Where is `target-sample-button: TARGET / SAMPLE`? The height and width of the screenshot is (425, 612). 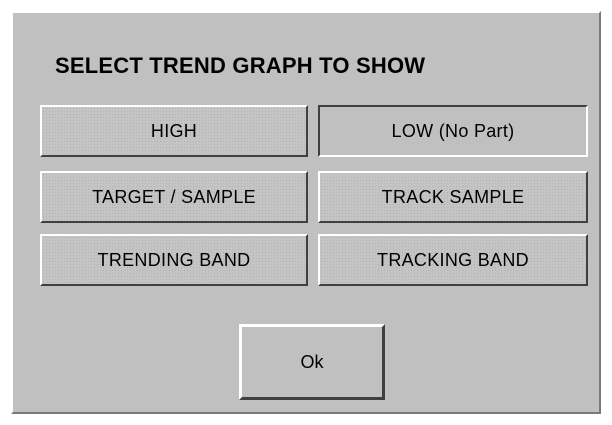 target-sample-button: TARGET / SAMPLE is located at coordinates (174, 197).